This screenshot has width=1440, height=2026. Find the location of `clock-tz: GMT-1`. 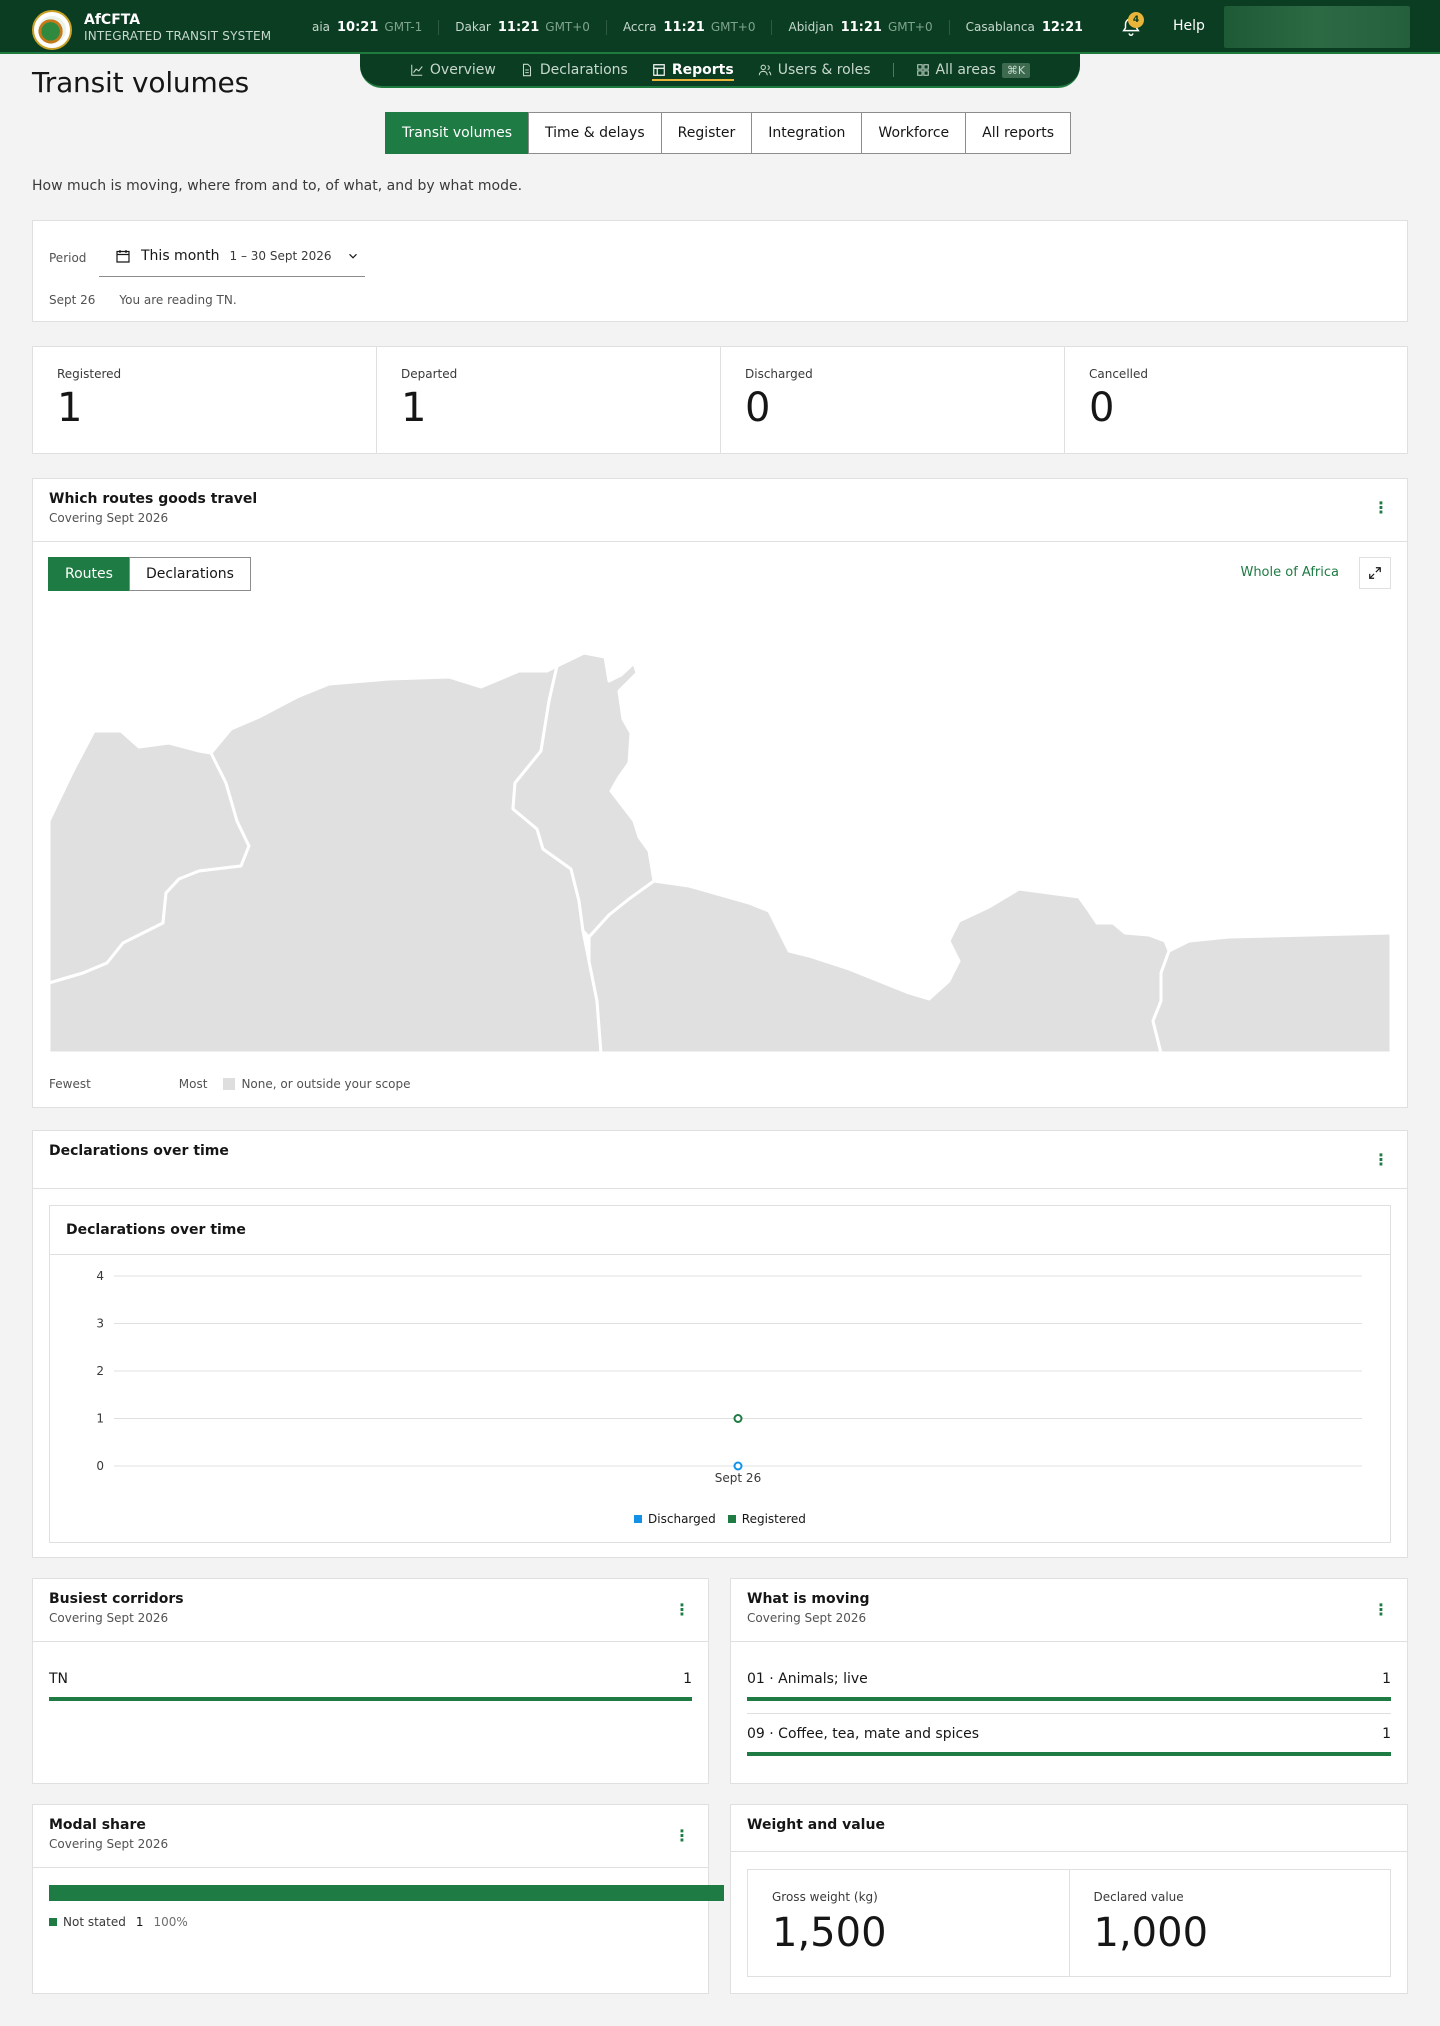

clock-tz: GMT-1 is located at coordinates (403, 26).